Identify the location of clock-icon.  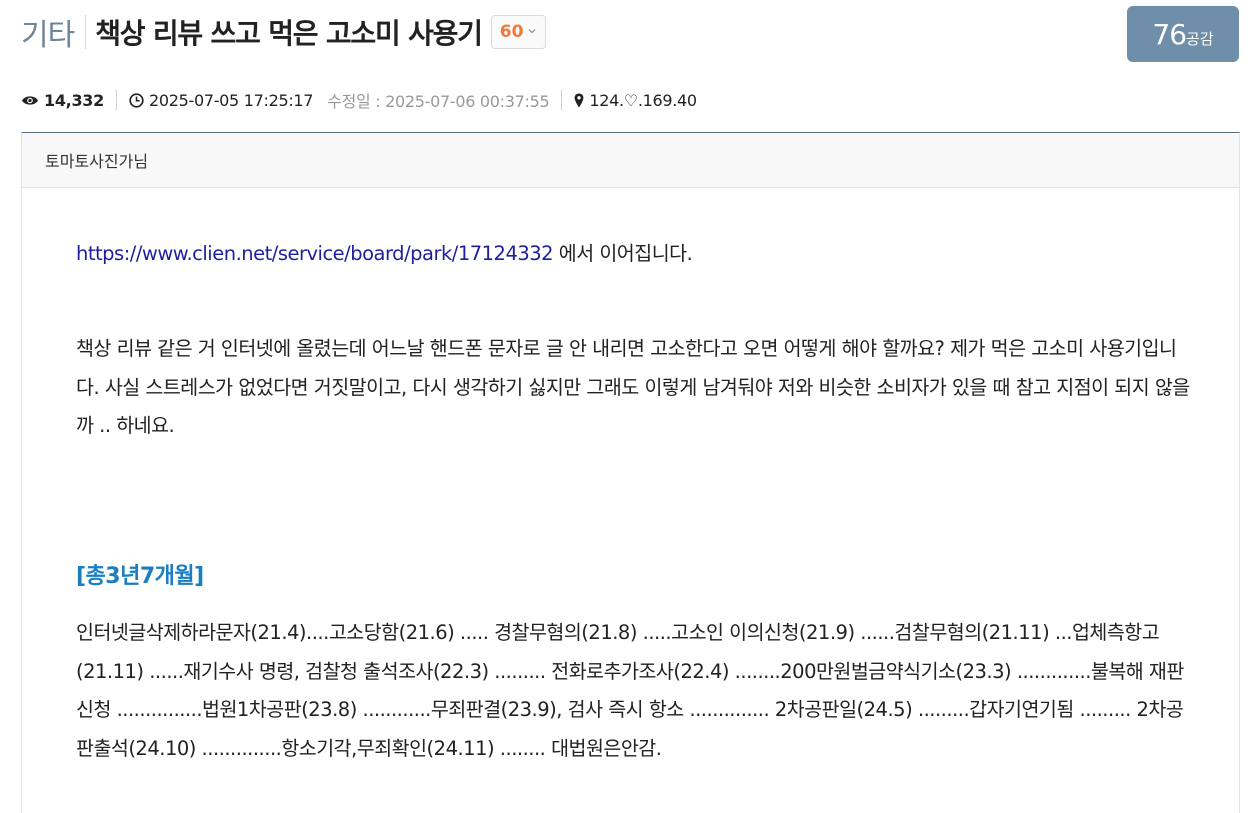
(136, 100).